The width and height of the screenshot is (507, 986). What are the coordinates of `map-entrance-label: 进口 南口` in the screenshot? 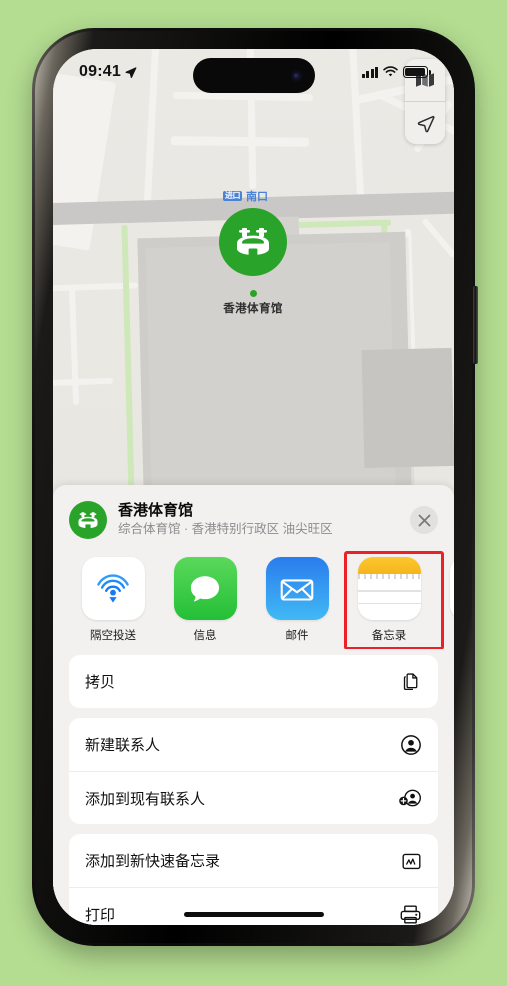 It's located at (245, 196).